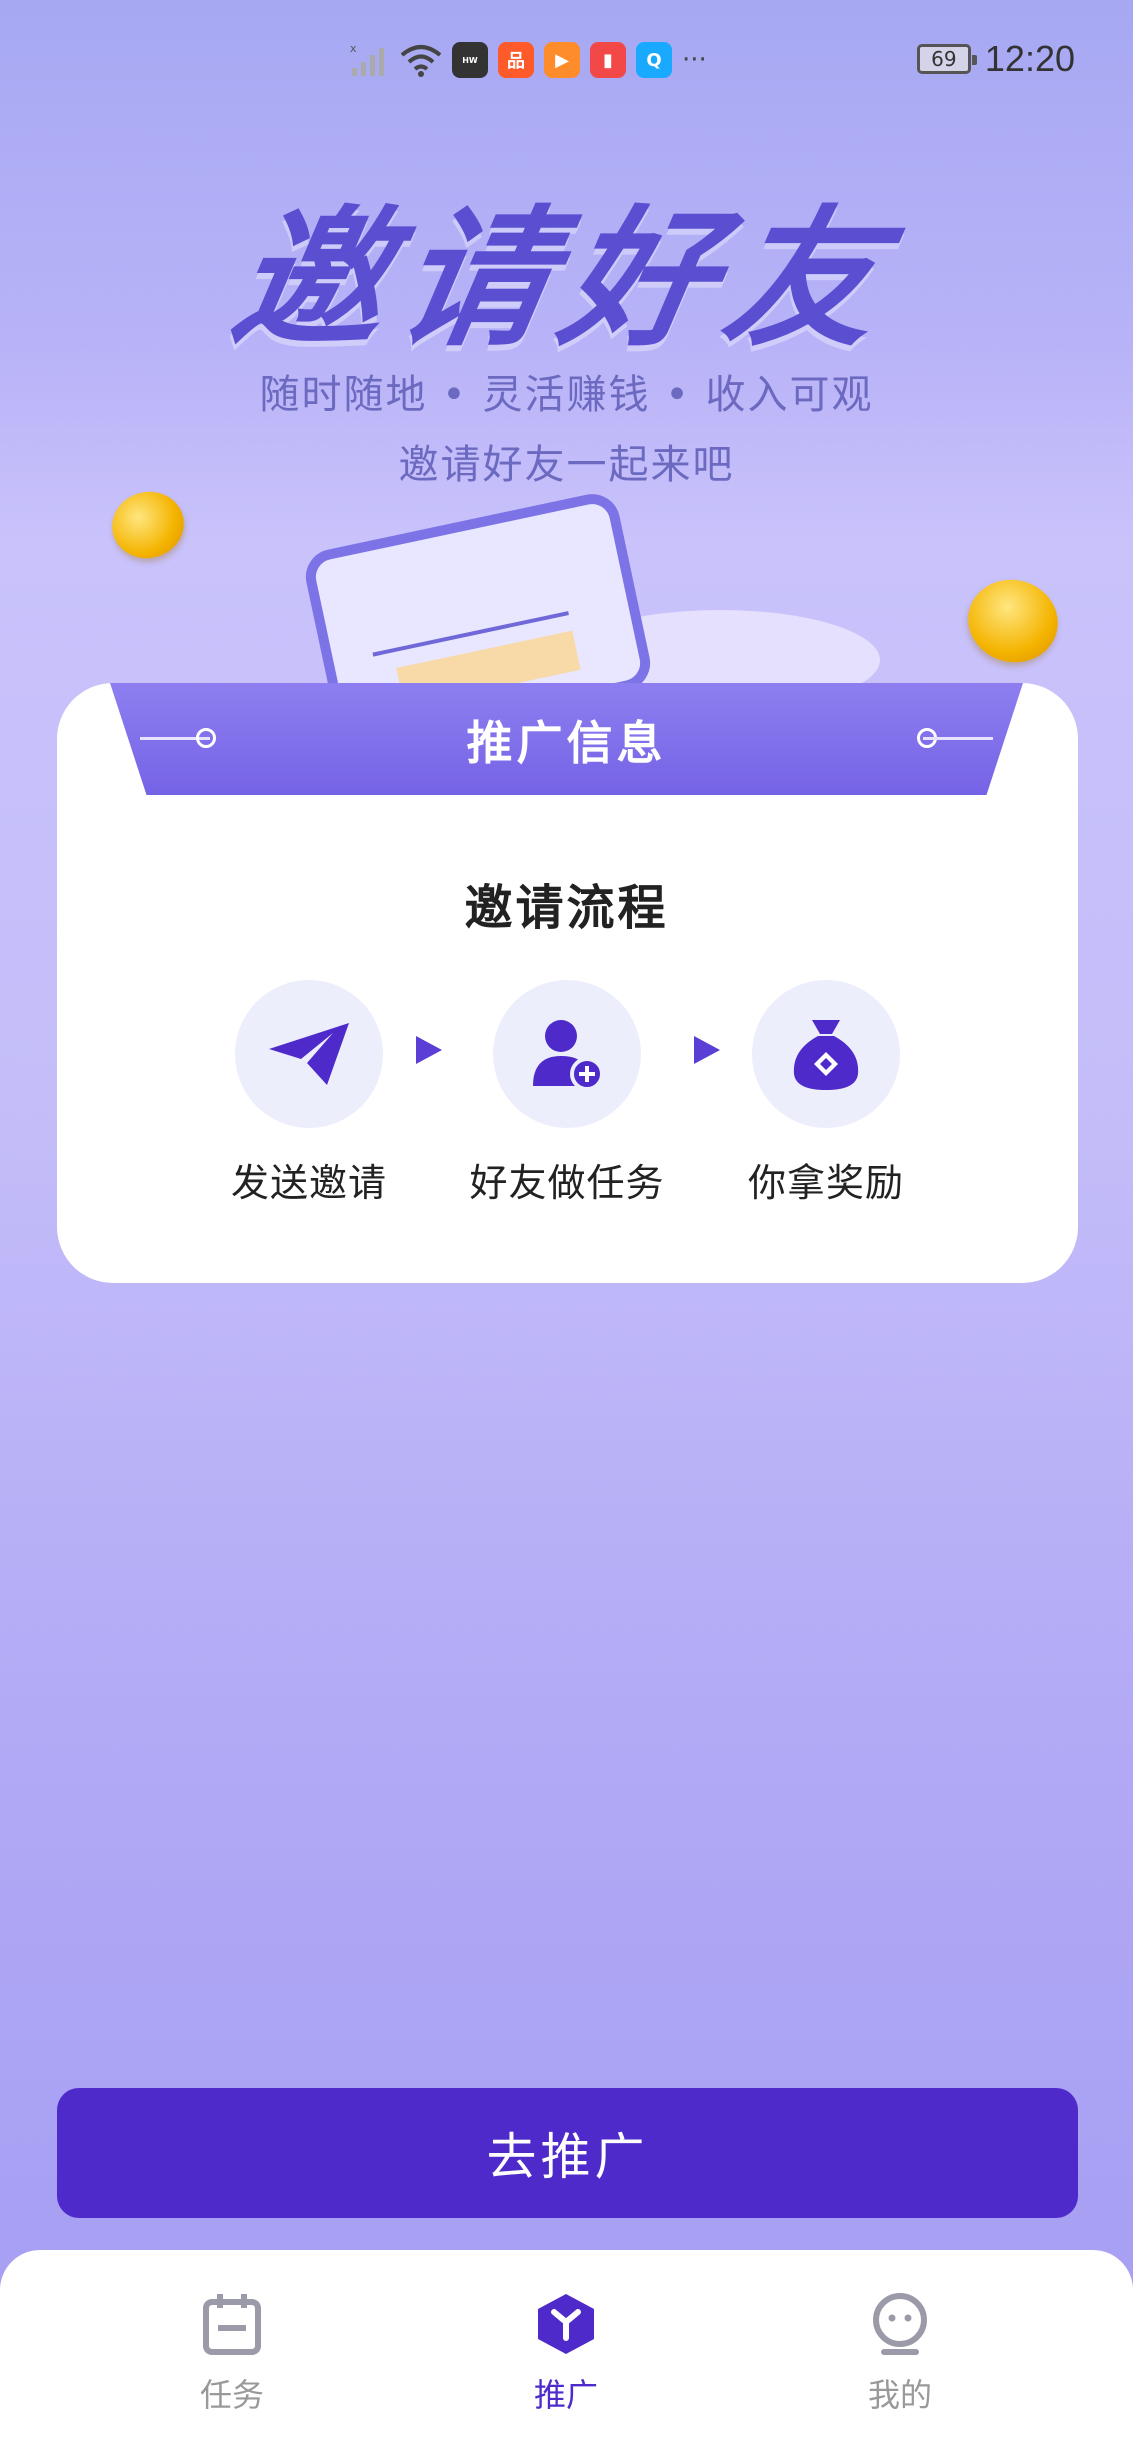 The image size is (1133, 2453). What do you see at coordinates (566, 908) in the screenshot?
I see `flow-title: 邀请流程` at bounding box center [566, 908].